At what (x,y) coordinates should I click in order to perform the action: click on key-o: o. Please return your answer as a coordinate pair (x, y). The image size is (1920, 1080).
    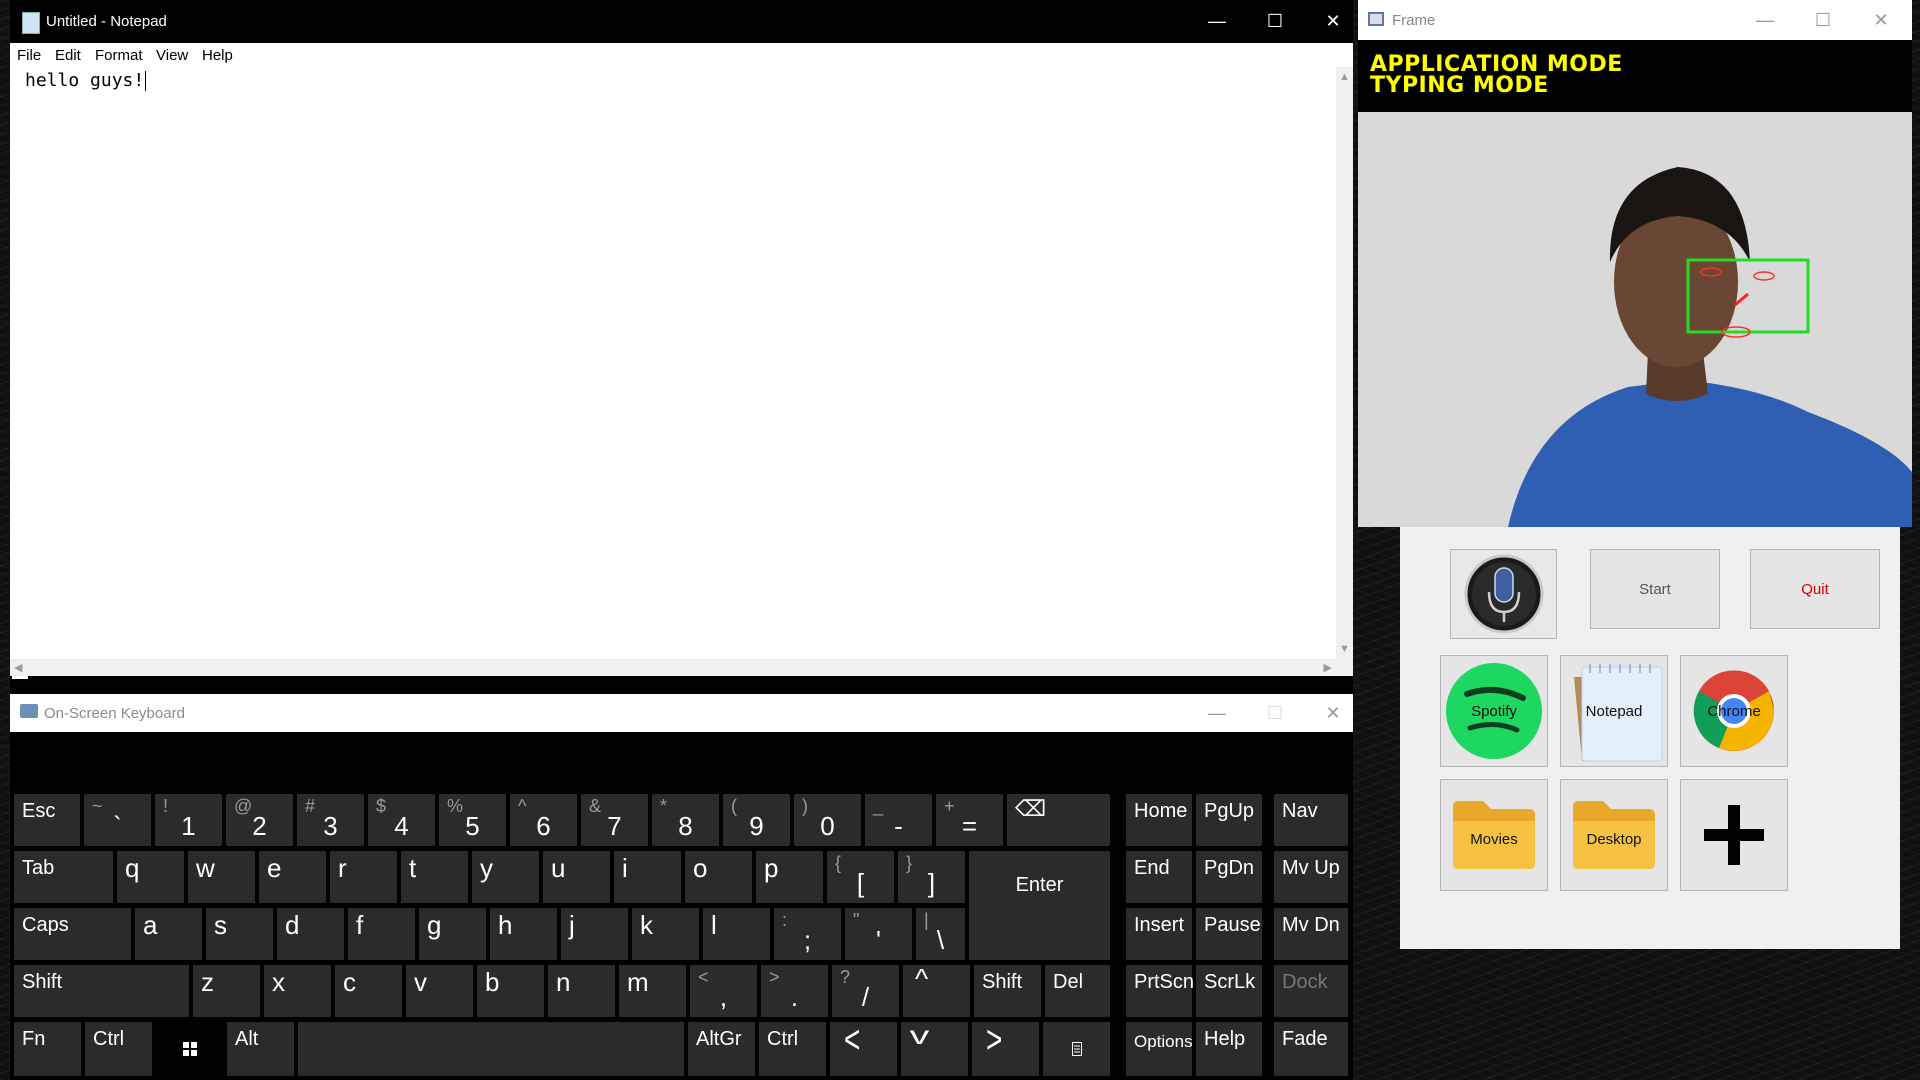
    Looking at the image, I should click on (718, 877).